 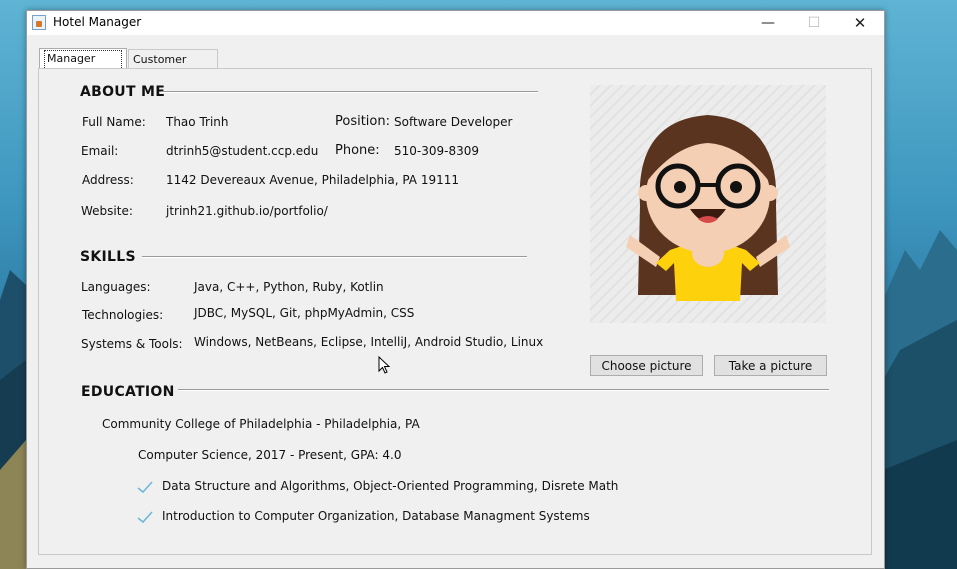 What do you see at coordinates (97, 22) in the screenshot?
I see `window-title: Hotel Manager` at bounding box center [97, 22].